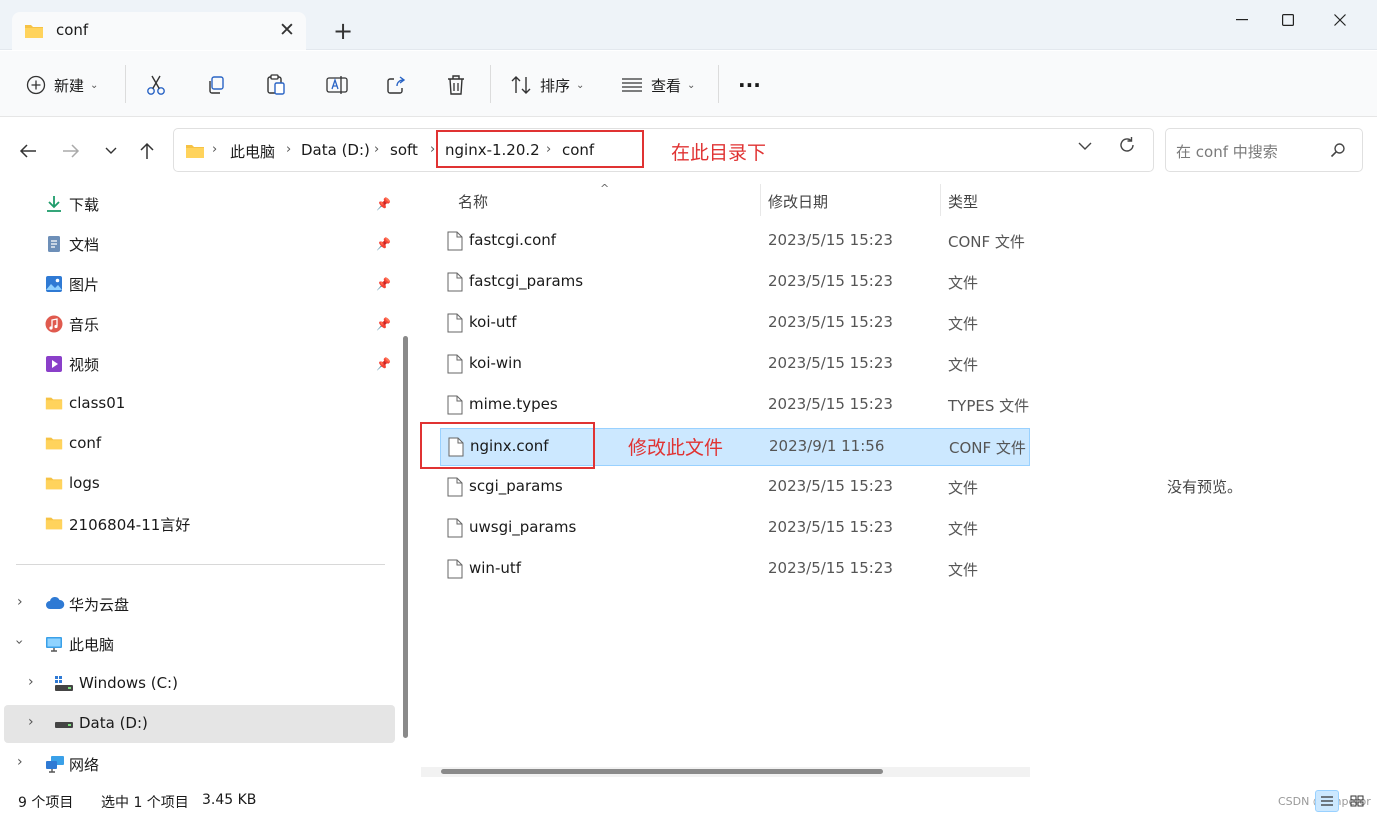  I want to click on close-window-button, so click(1340, 20).